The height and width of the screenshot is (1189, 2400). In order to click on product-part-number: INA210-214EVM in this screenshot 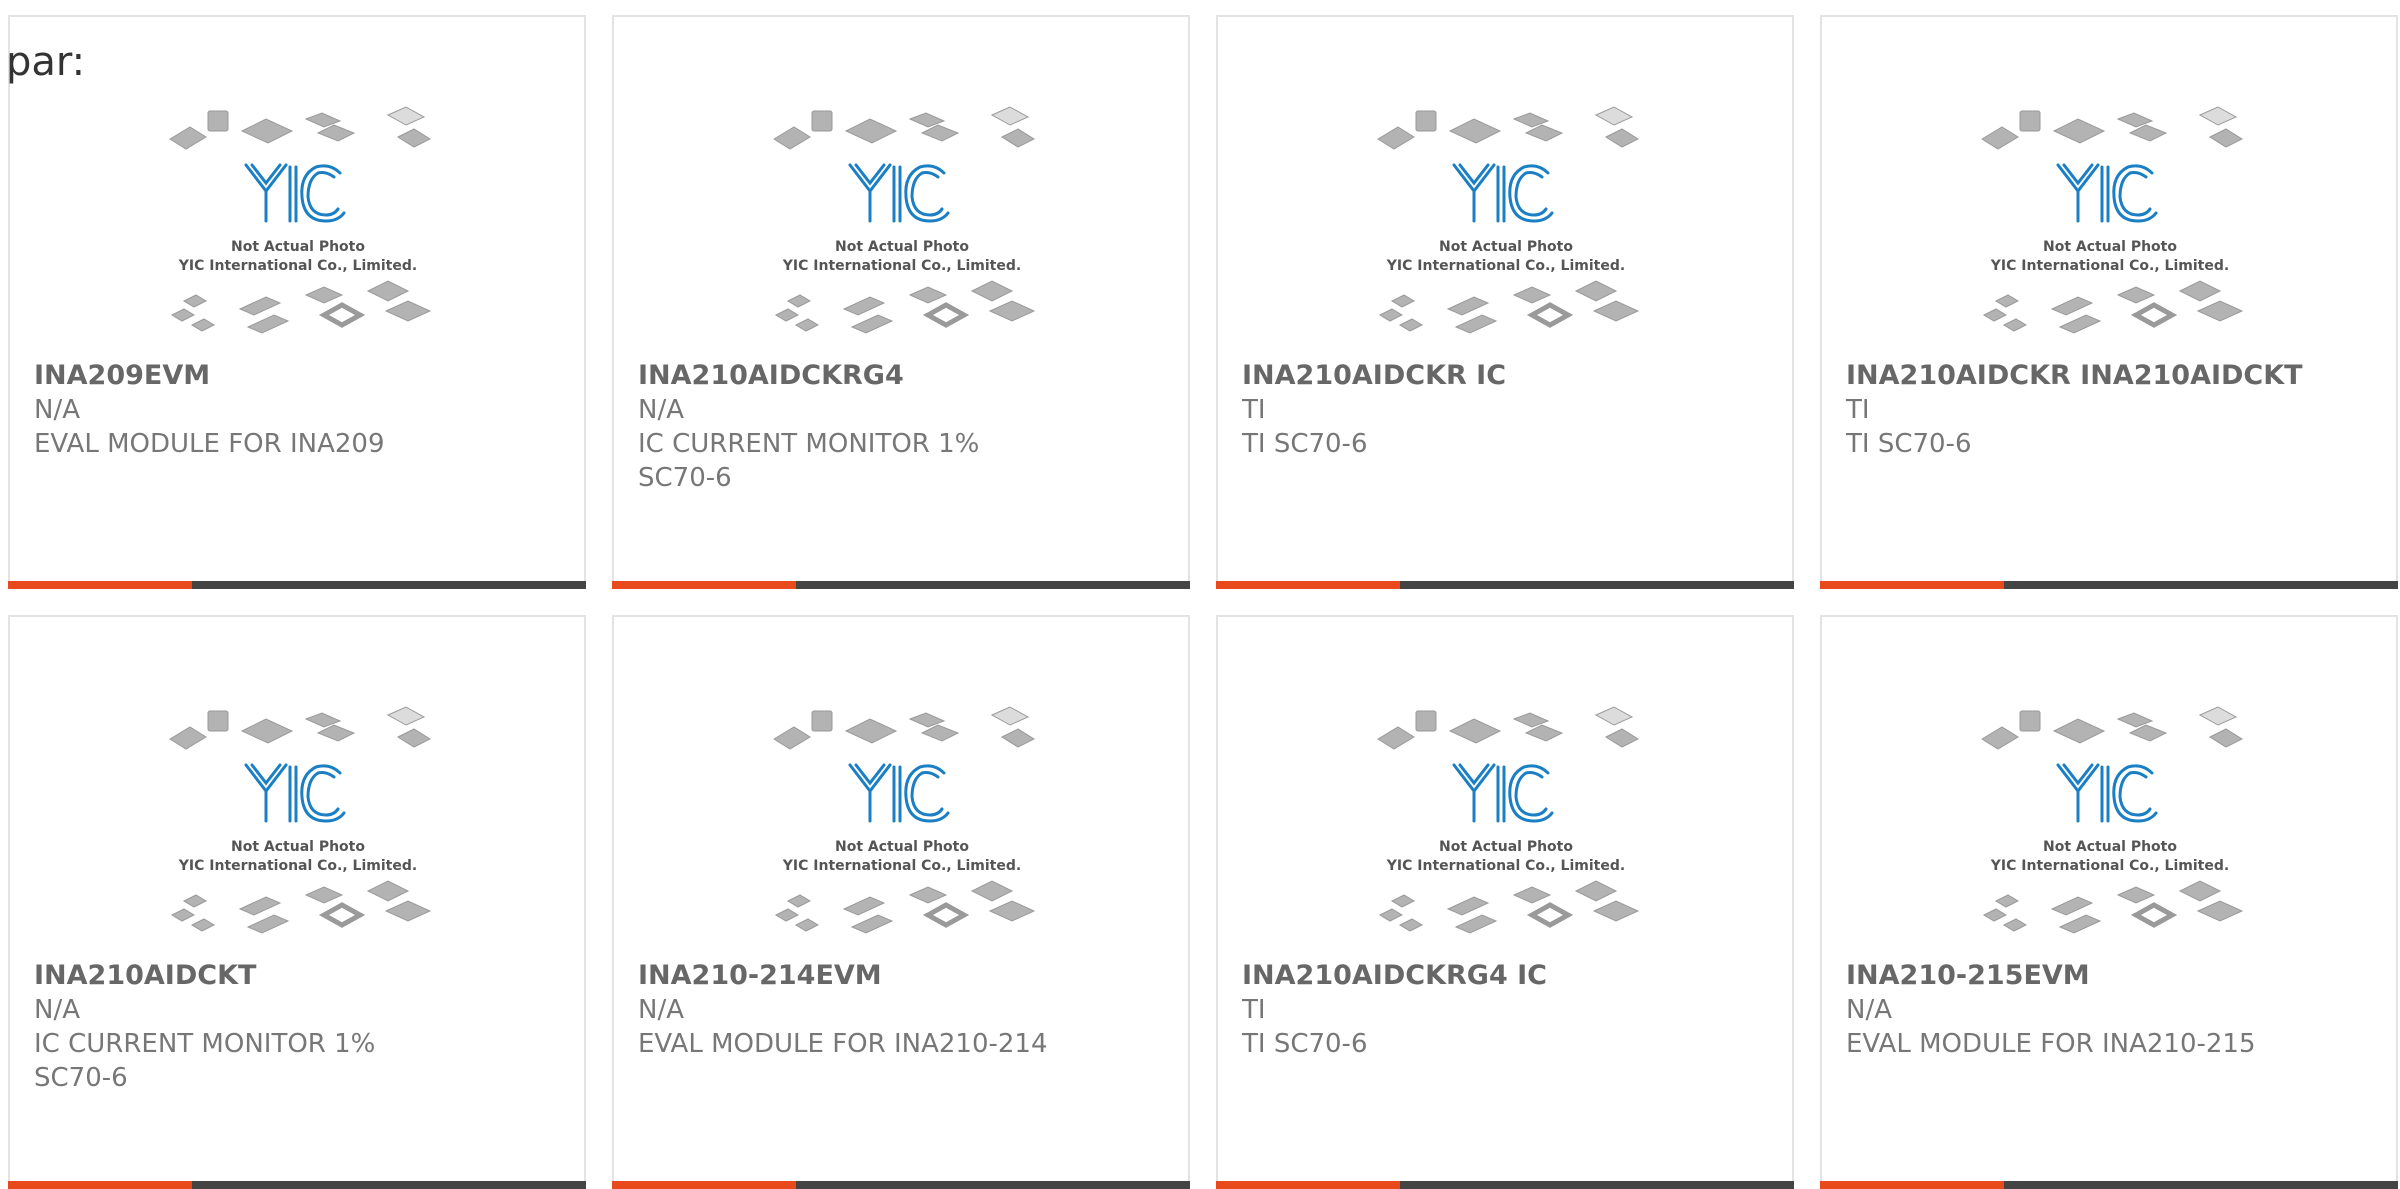, I will do `click(908, 976)`.